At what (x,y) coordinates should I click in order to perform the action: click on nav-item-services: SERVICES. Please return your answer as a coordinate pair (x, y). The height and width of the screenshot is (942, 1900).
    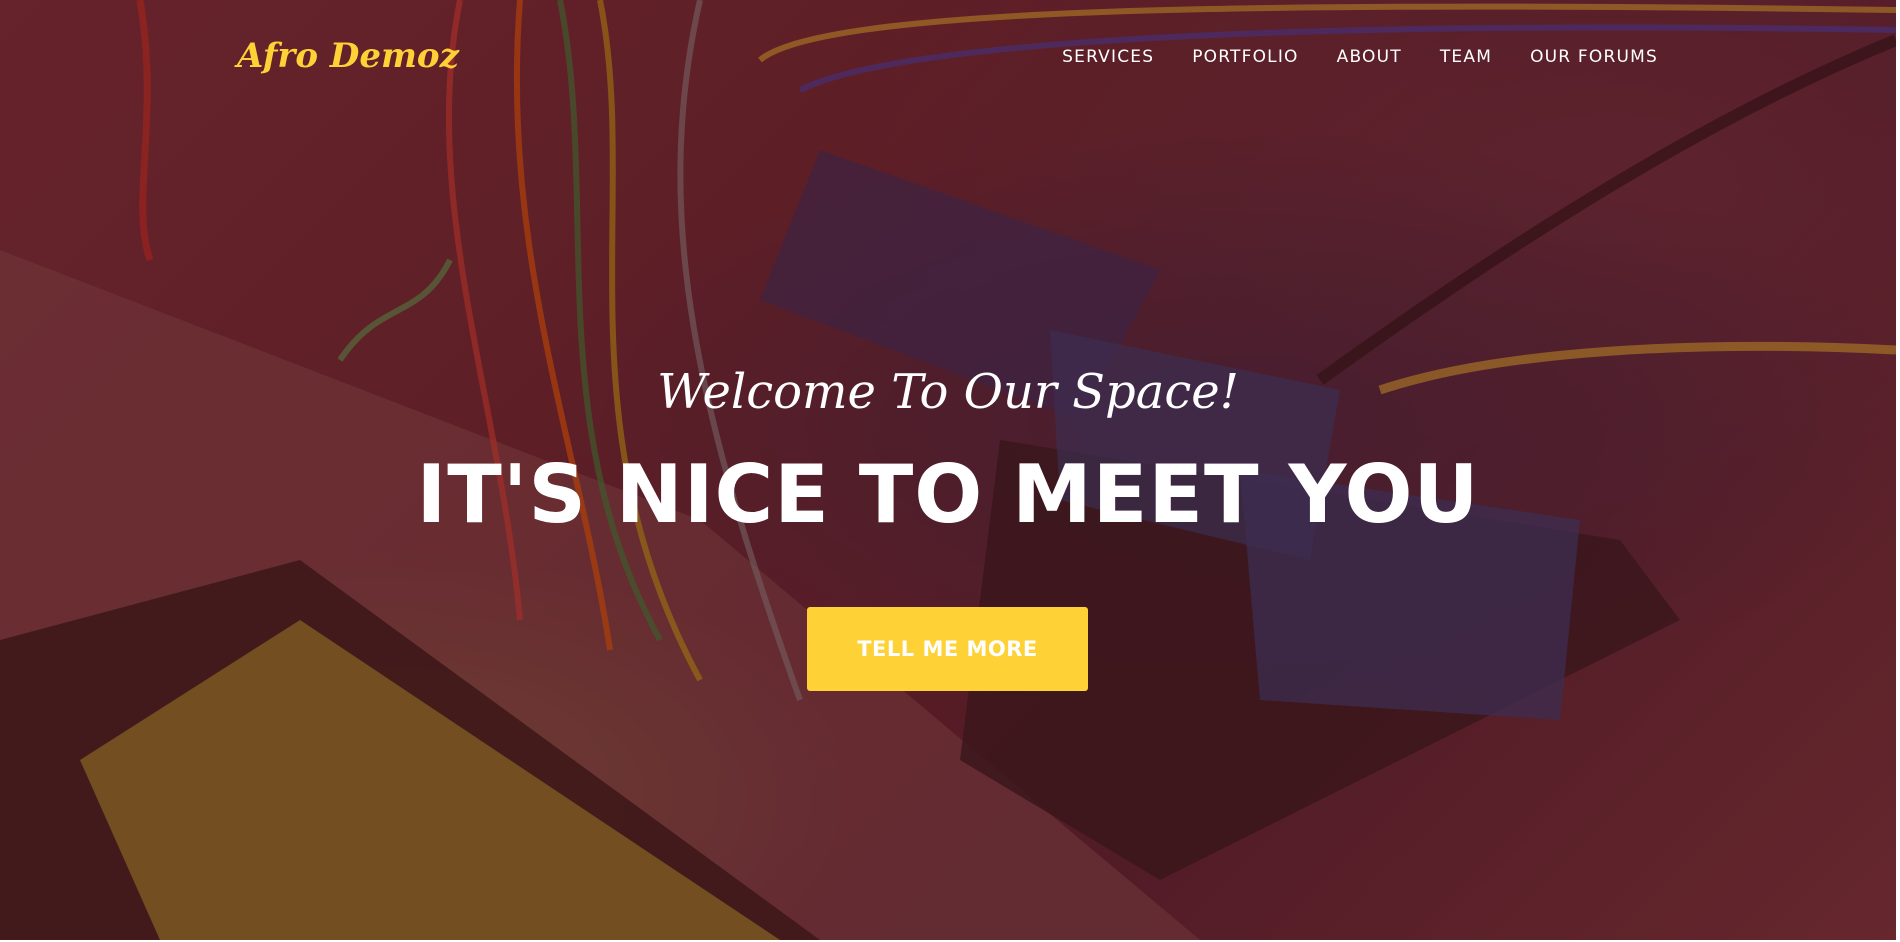
    Looking at the image, I should click on (1108, 57).